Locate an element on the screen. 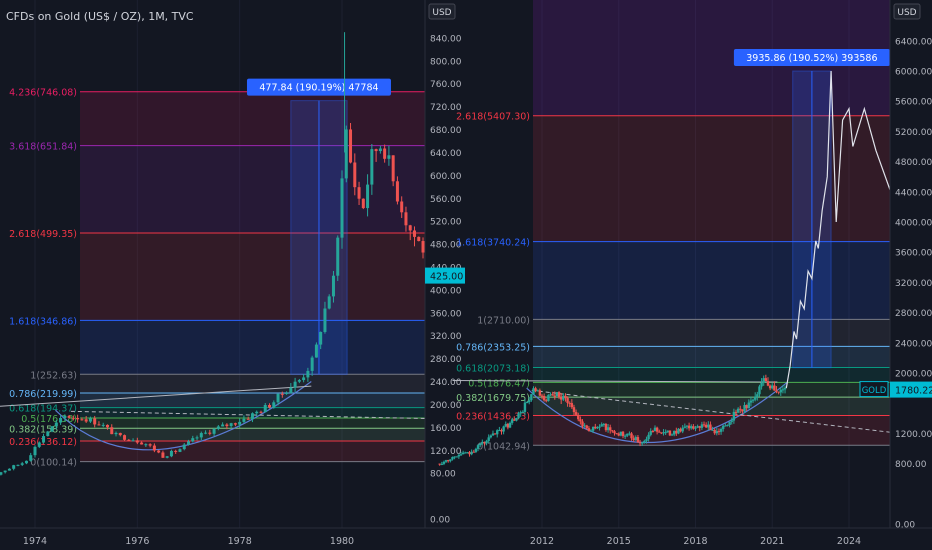  fib-level-label: 4.236(746.08) is located at coordinates (43, 93).